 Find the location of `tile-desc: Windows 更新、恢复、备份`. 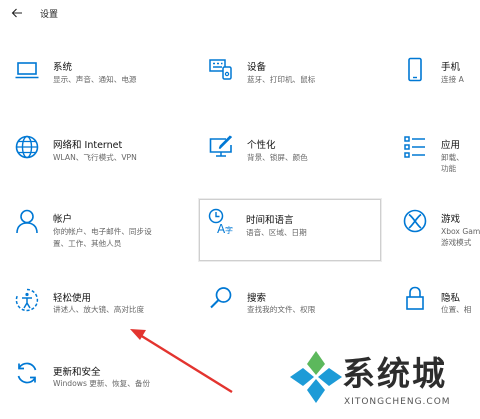

tile-desc: Windows 更新、恢复、备份 is located at coordinates (102, 383).